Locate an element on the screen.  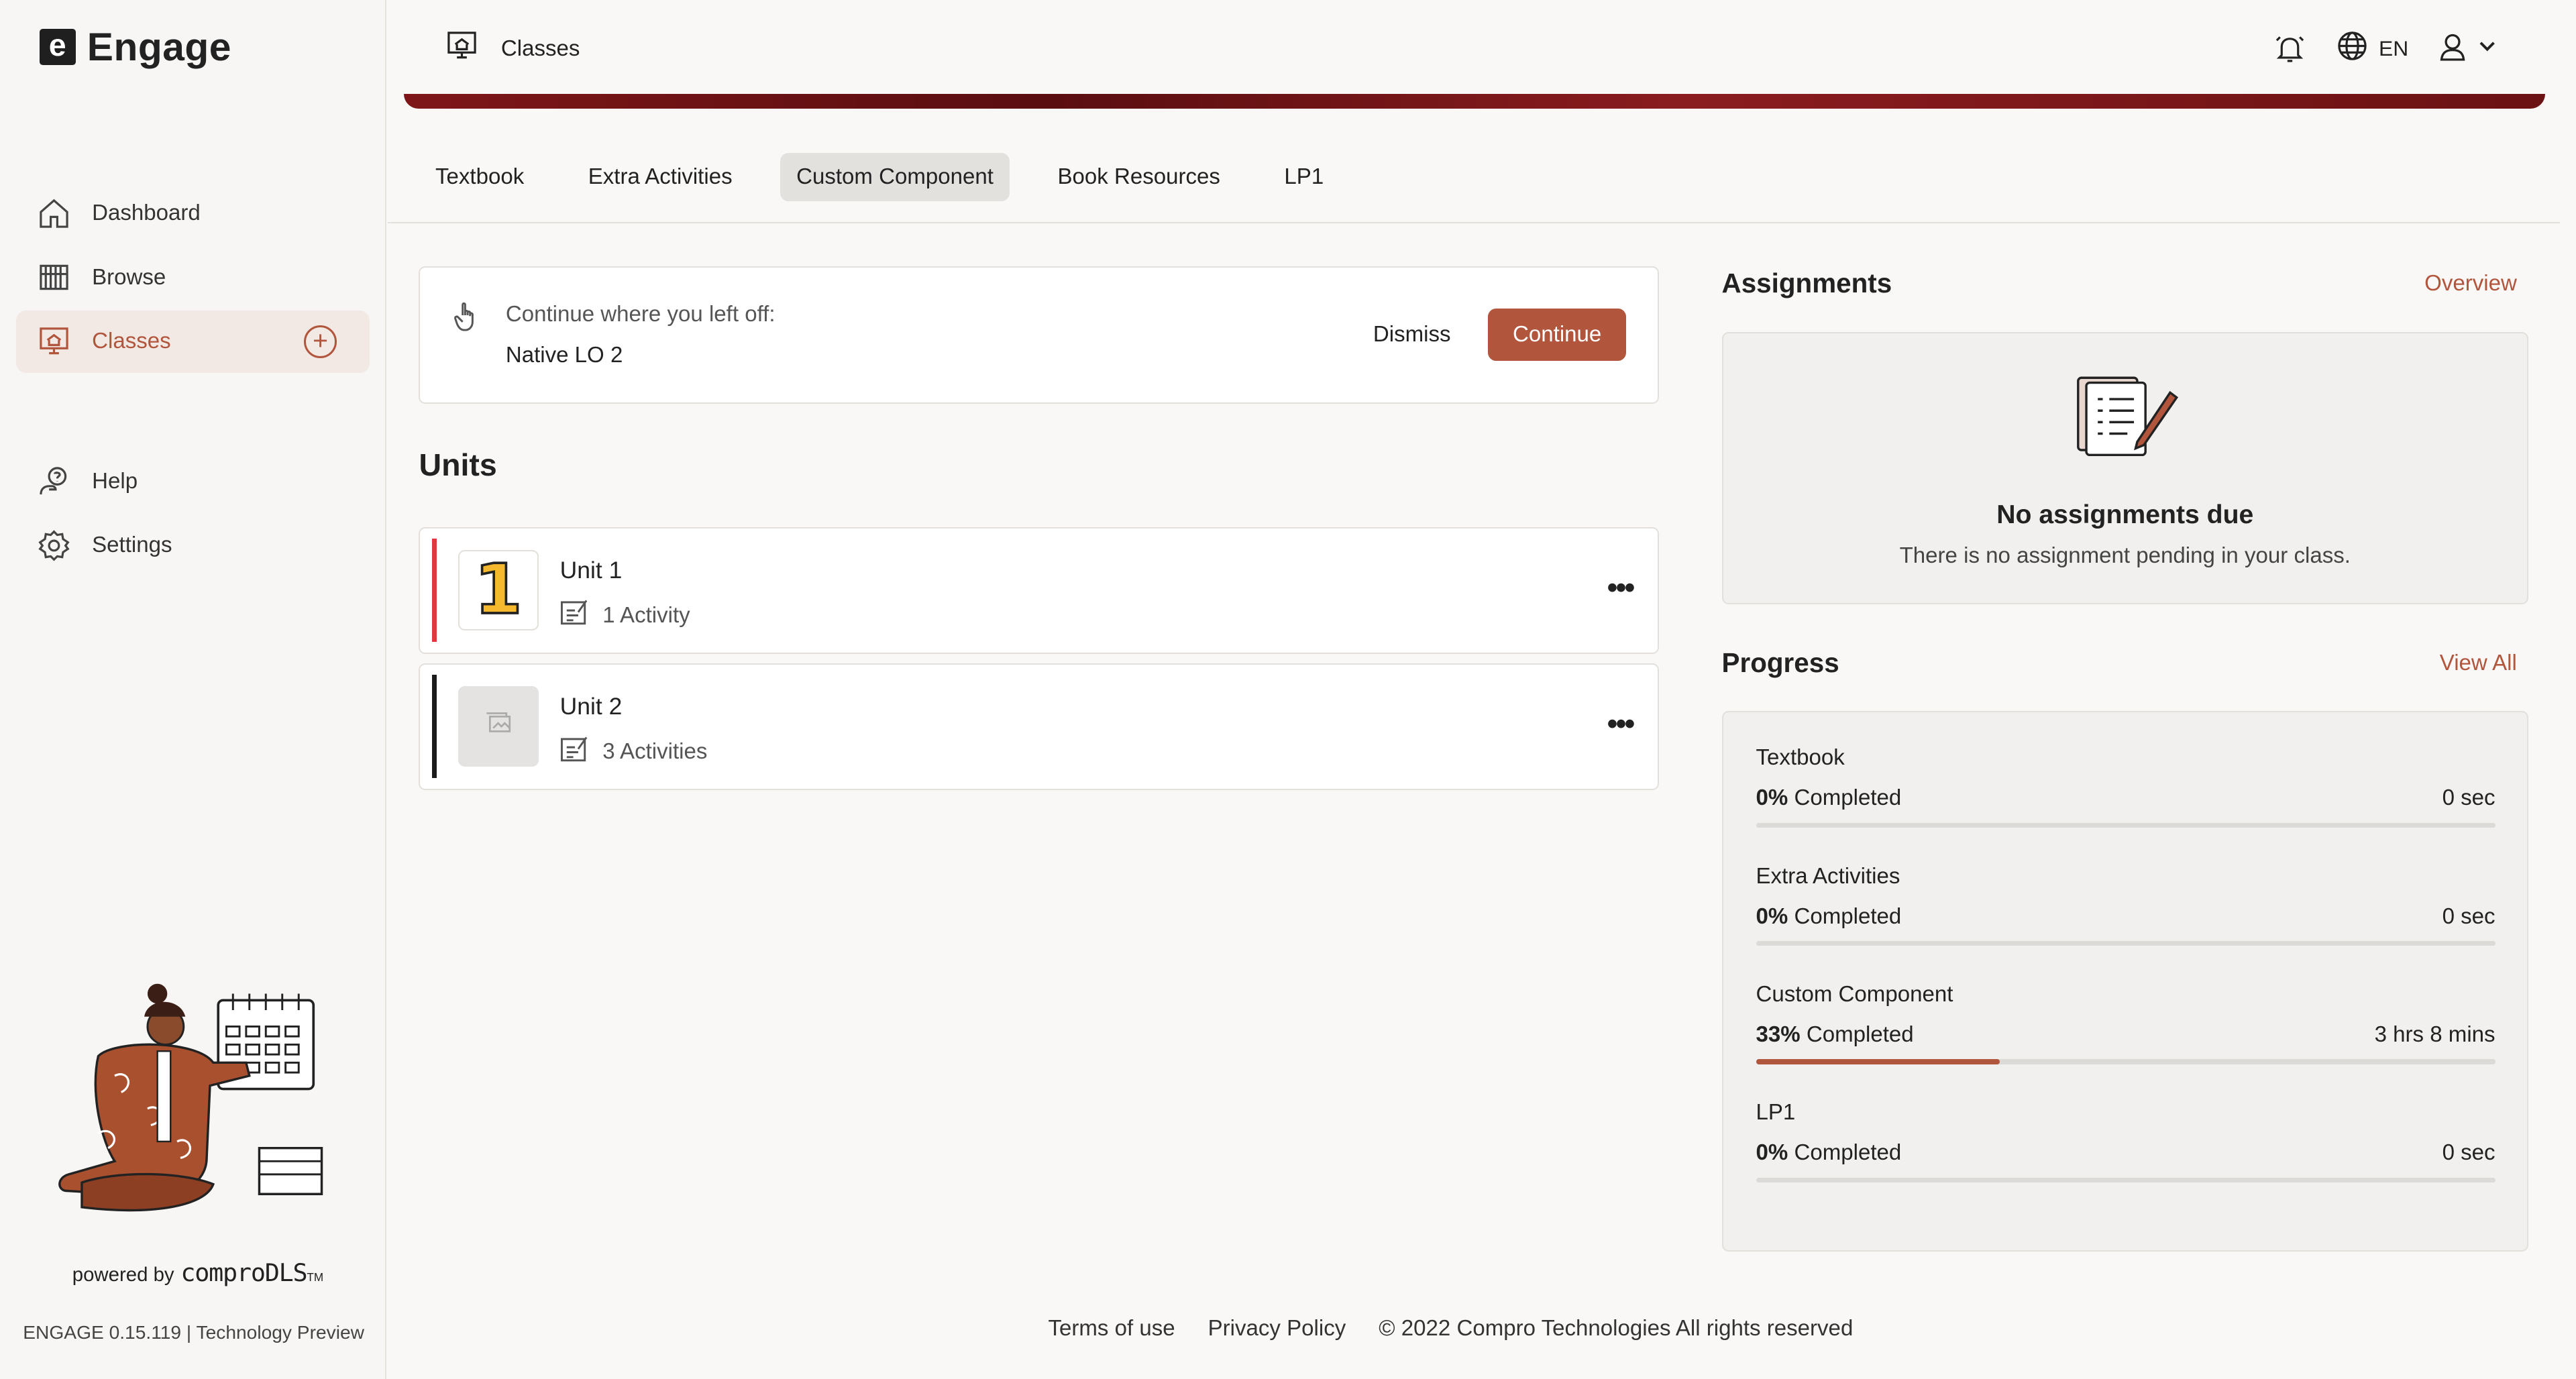
dismiss-button: Dismiss is located at coordinates (1412, 334).